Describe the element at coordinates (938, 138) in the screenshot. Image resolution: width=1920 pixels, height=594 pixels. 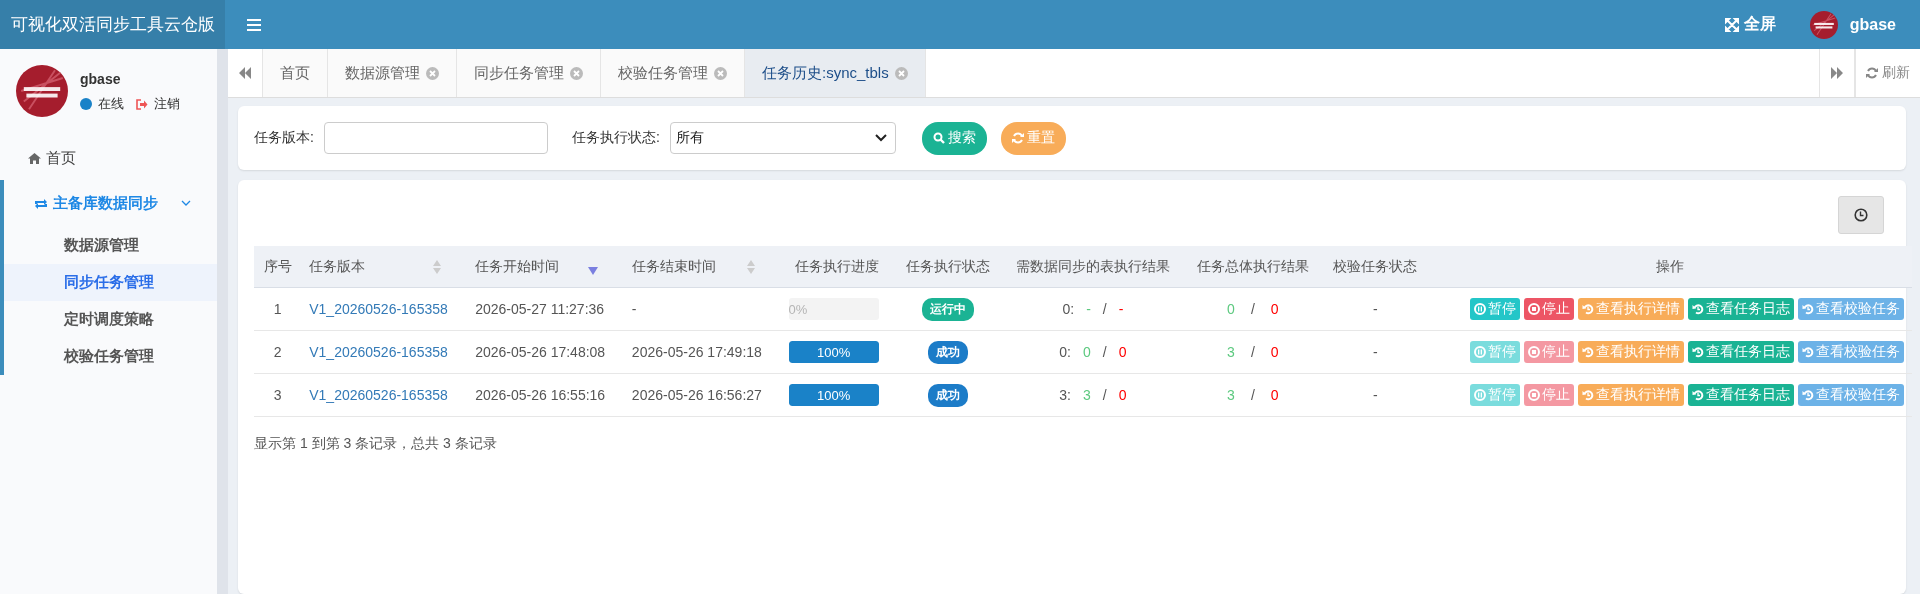
I see `search-icon` at that location.